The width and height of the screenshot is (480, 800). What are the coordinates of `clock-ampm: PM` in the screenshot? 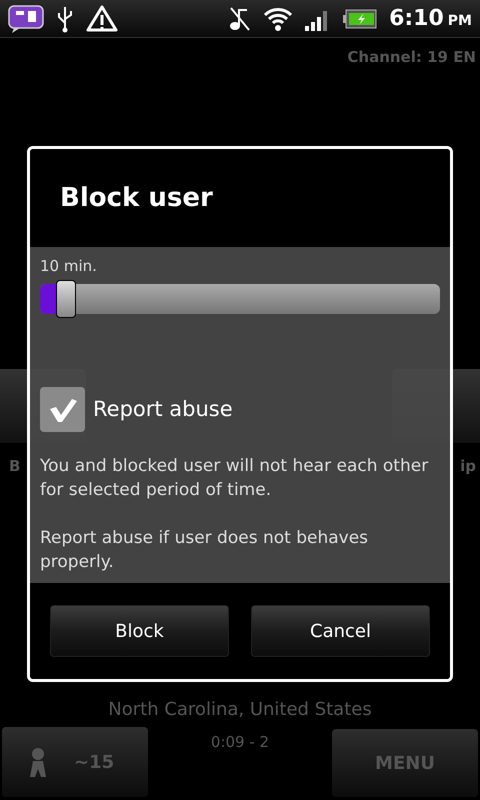 It's located at (460, 21).